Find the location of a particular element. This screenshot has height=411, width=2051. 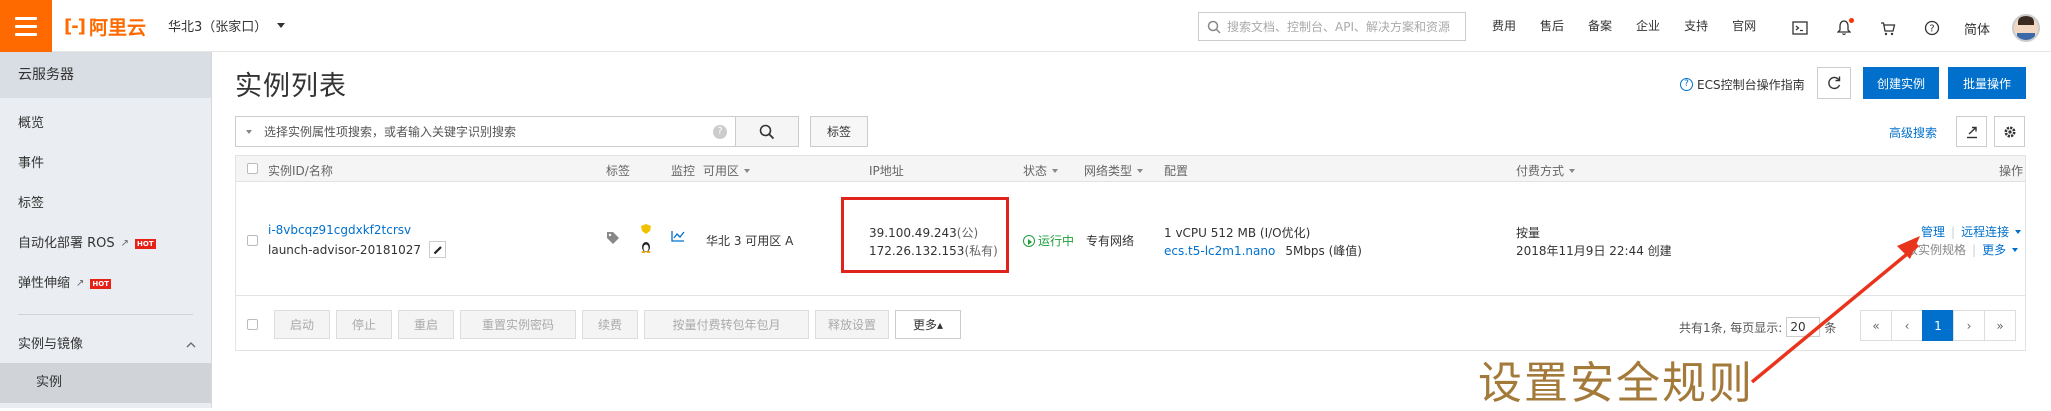

col-billing: 付费方式 is located at coordinates (1546, 170).